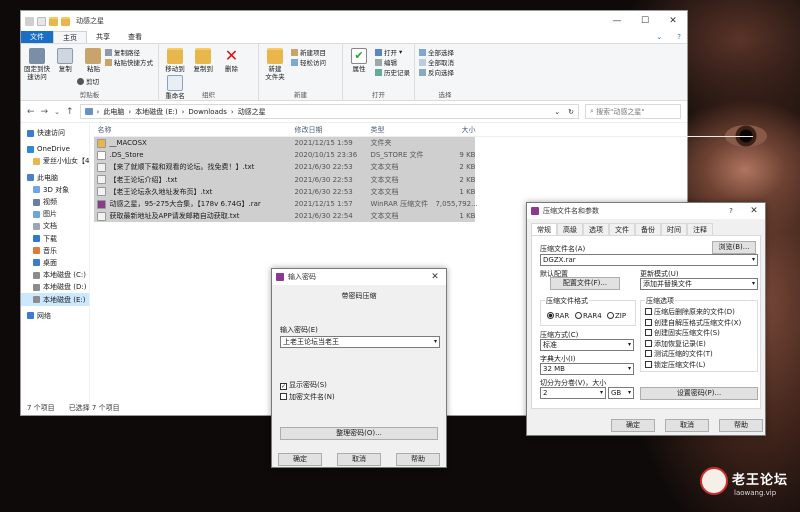 The image size is (800, 512). I want to click on sidebar-item: 音乐, so click(55, 251).